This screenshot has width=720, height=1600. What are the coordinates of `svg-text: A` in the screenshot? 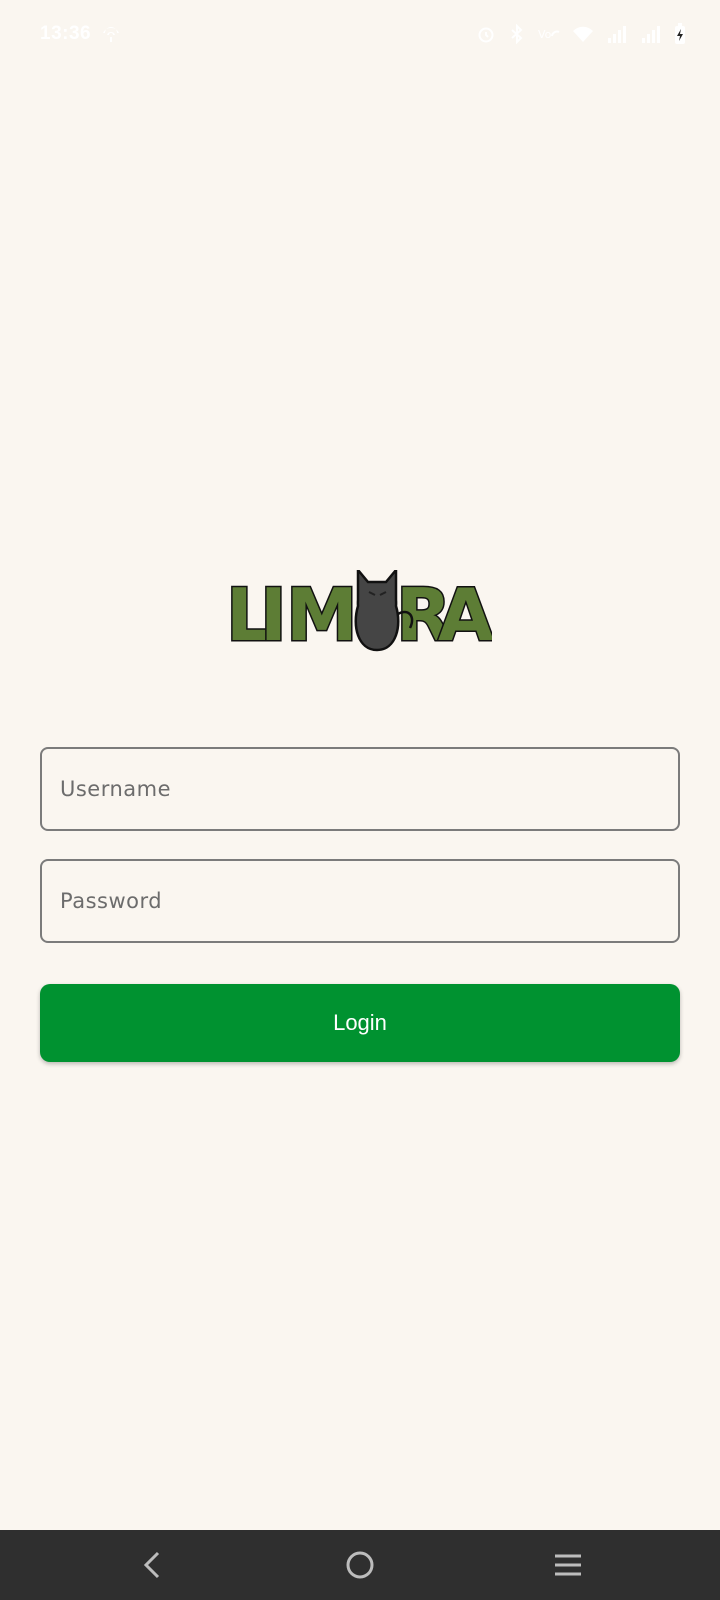 It's located at (465, 615).